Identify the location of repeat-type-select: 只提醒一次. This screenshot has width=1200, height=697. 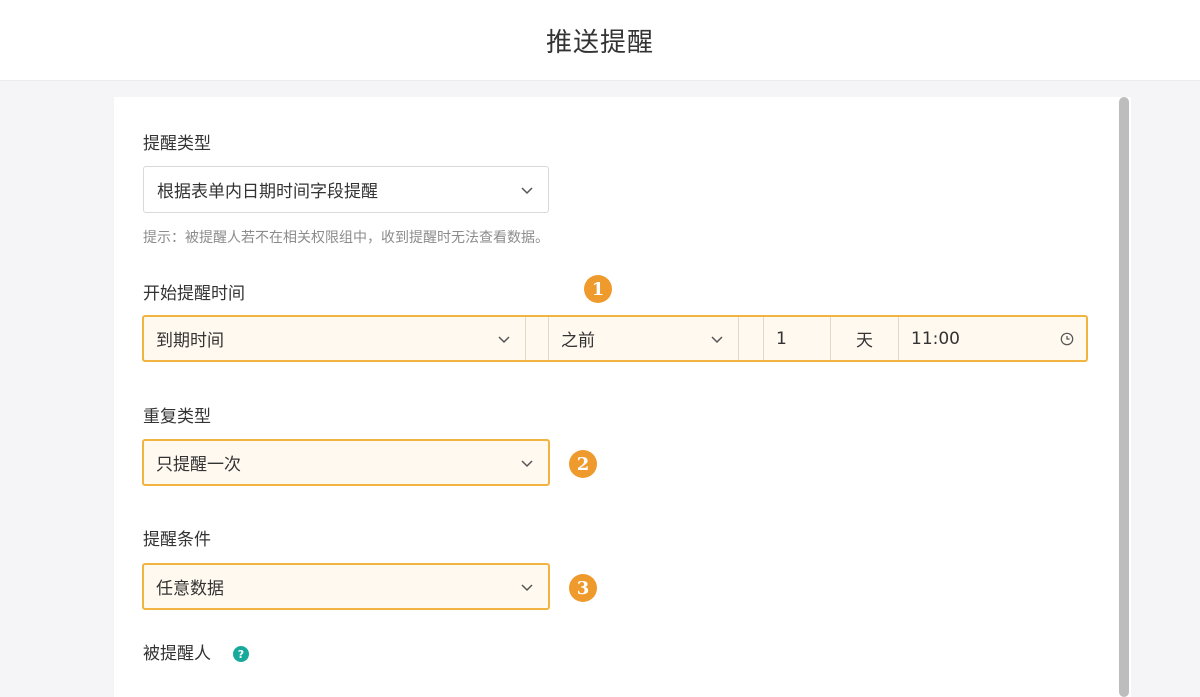
(346, 462).